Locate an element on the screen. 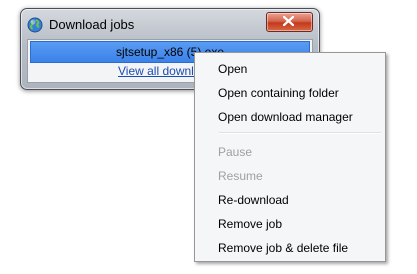 The width and height of the screenshot is (417, 274). menu-item-open: Open is located at coordinates (290, 69).